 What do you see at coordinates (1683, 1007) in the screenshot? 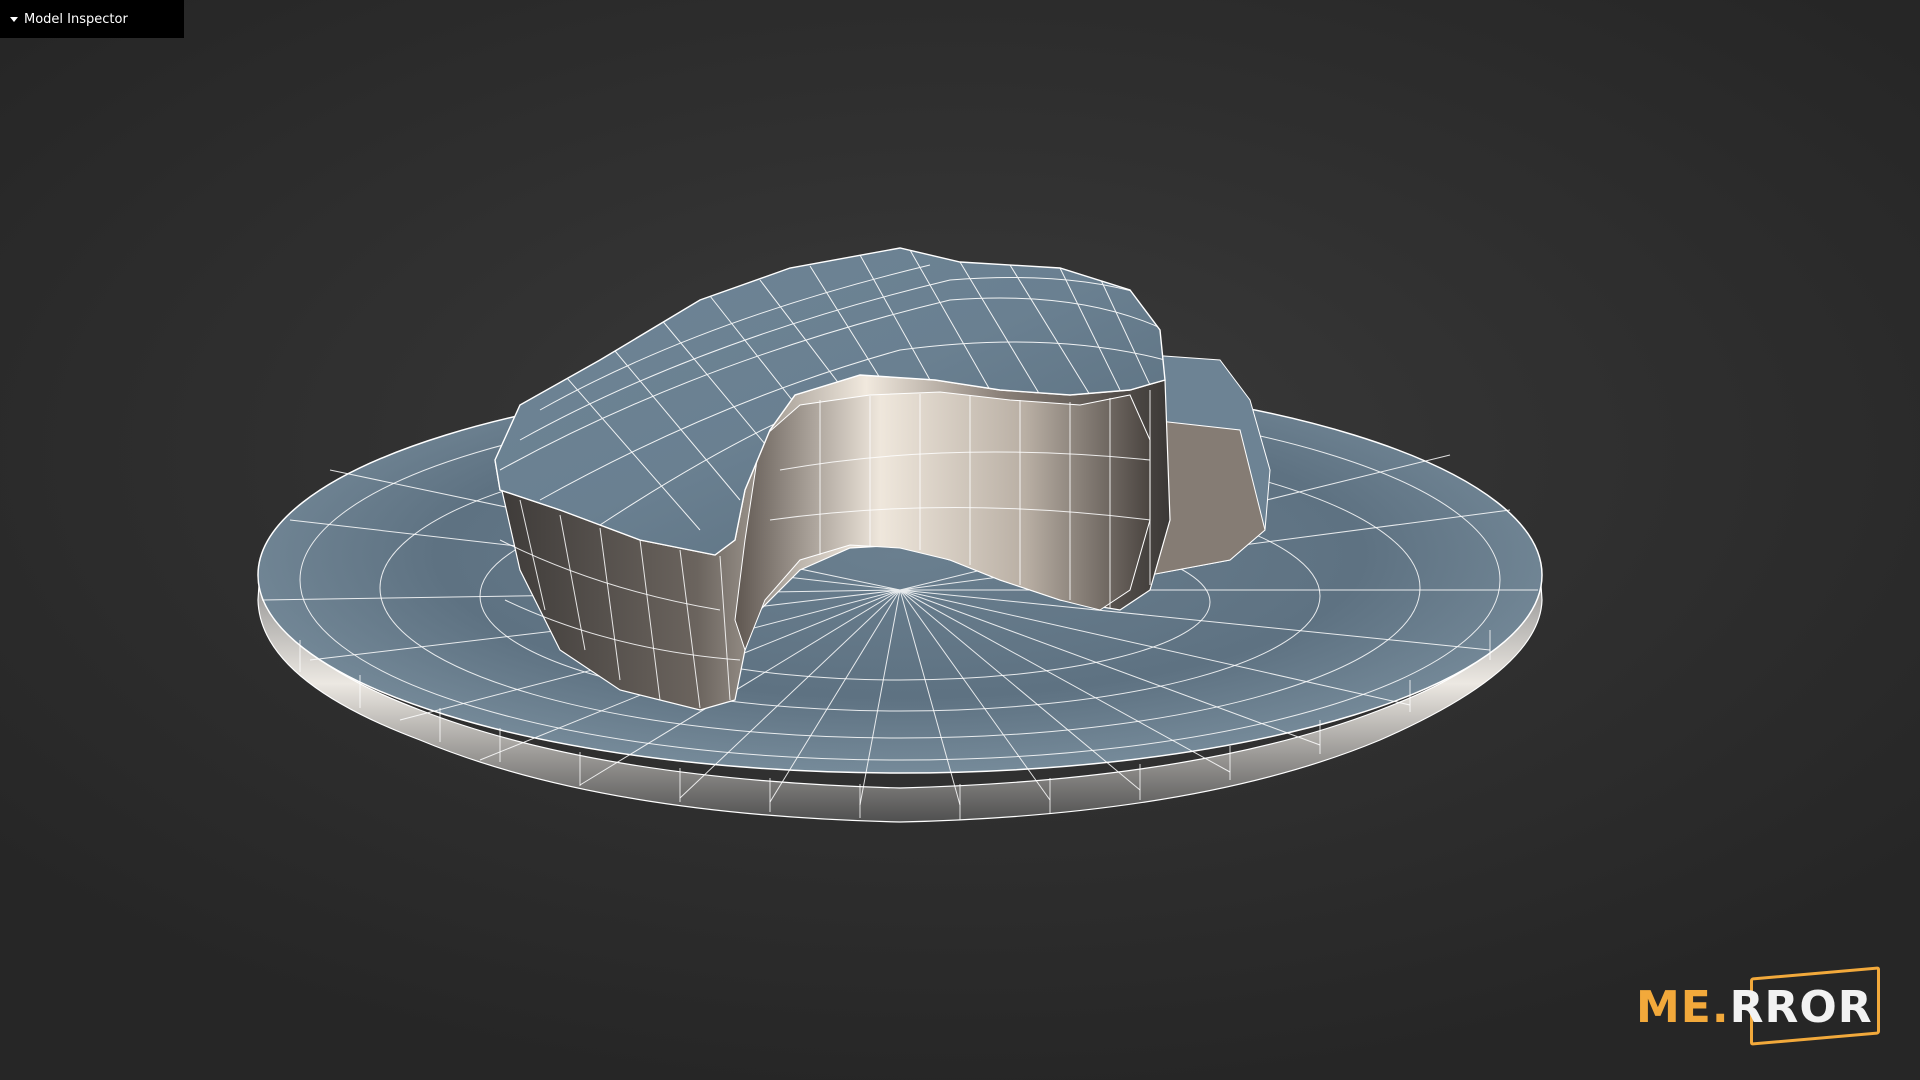
I see `logo-part-1: ME.` at bounding box center [1683, 1007].